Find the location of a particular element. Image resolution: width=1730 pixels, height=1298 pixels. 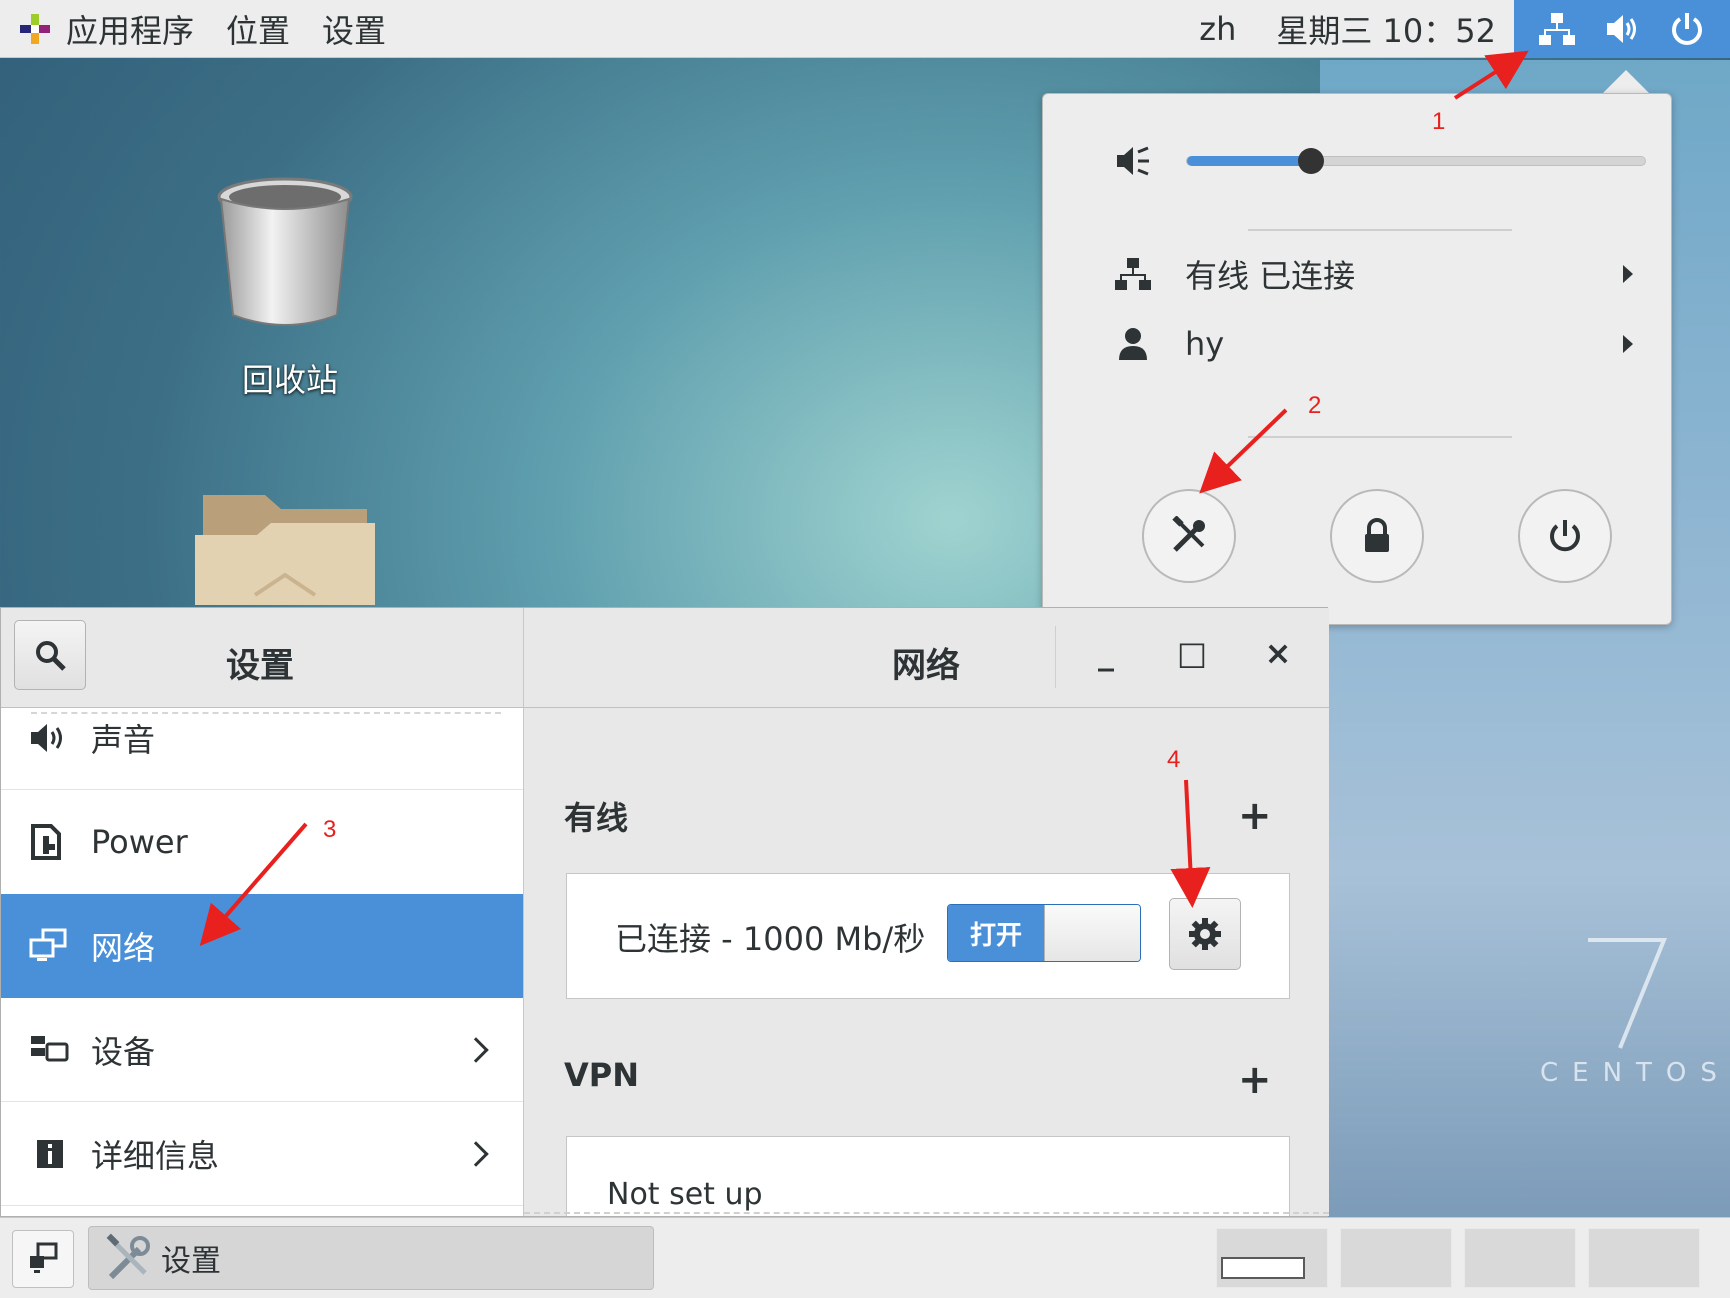

top-panel: 应用程序 位置 设置 zh 星期三 10：52 is located at coordinates (865, 29).